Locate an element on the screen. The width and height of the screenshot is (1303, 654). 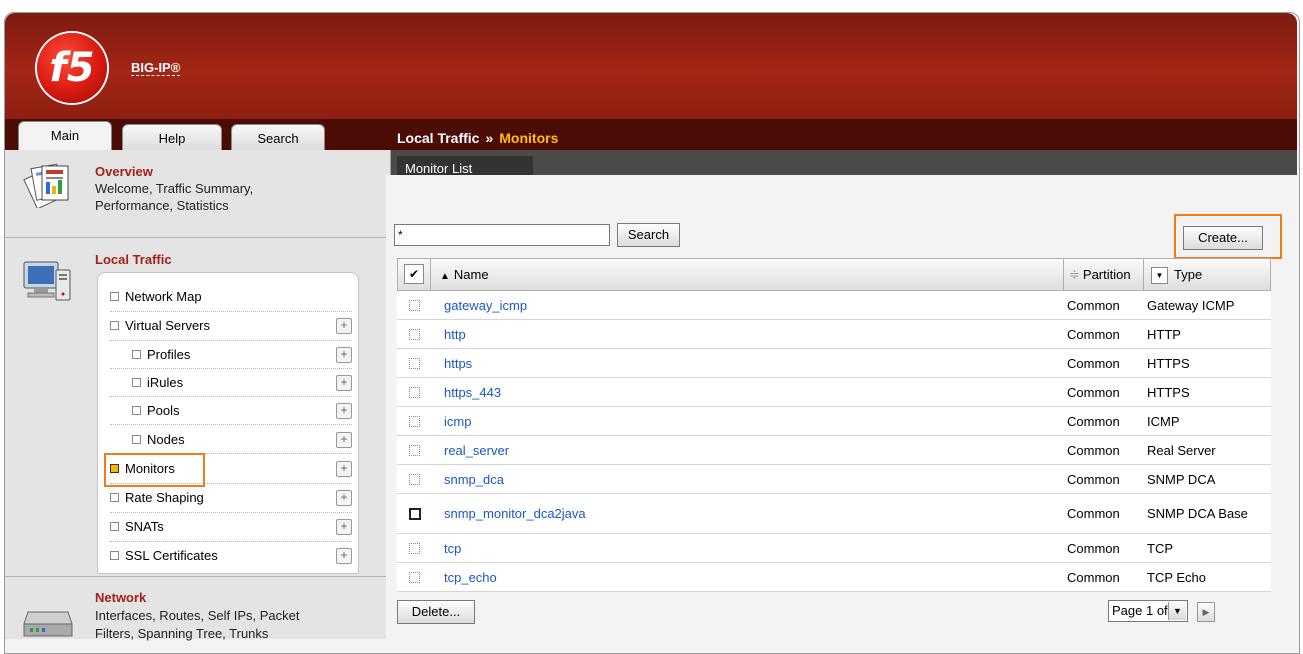
table-row: https Common HTTPS is located at coordinates (834, 363).